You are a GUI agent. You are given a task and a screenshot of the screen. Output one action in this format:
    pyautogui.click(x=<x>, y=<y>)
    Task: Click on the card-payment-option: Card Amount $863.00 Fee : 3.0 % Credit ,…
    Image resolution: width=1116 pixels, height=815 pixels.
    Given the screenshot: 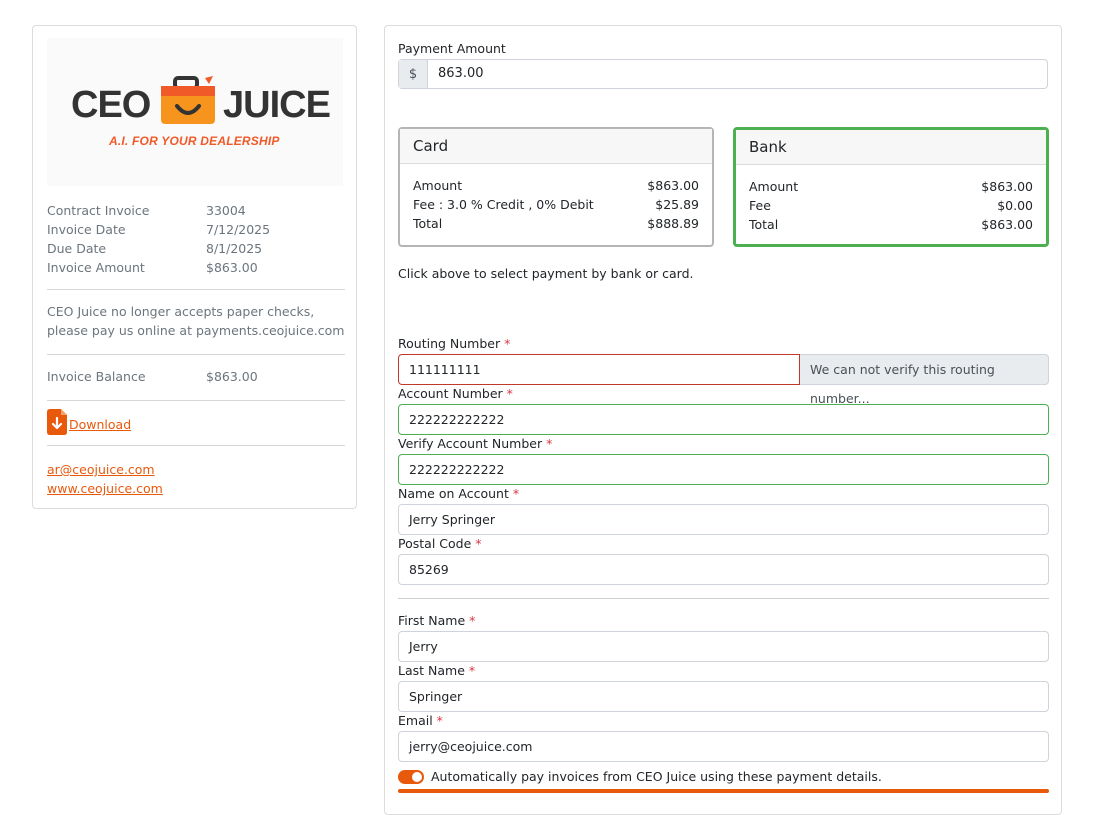 What is the action you would take?
    pyautogui.click(x=556, y=187)
    